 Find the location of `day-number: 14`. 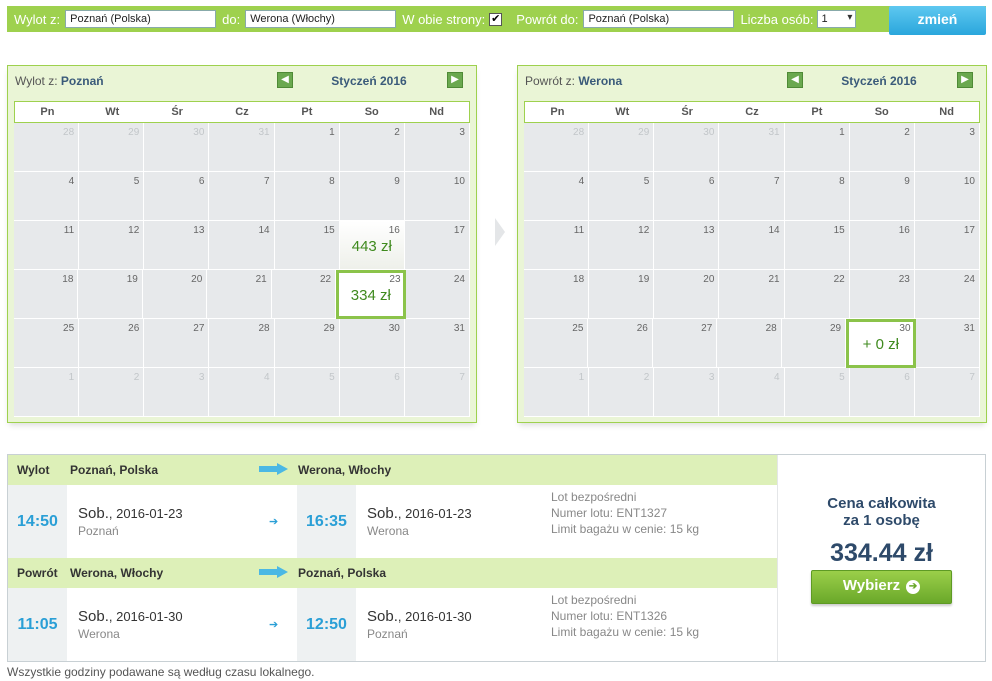

day-number: 14 is located at coordinates (264, 230).